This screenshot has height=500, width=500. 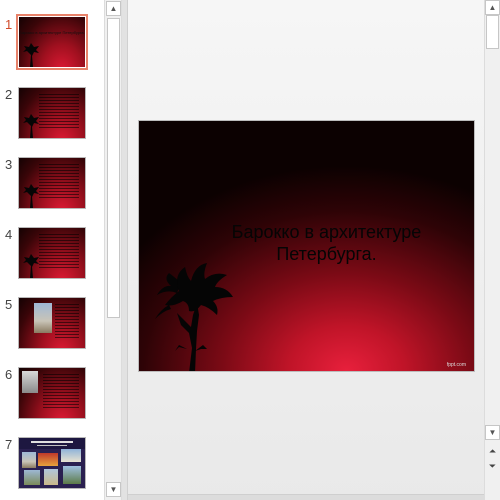 I want to click on church-photo, so click(x=43, y=318).